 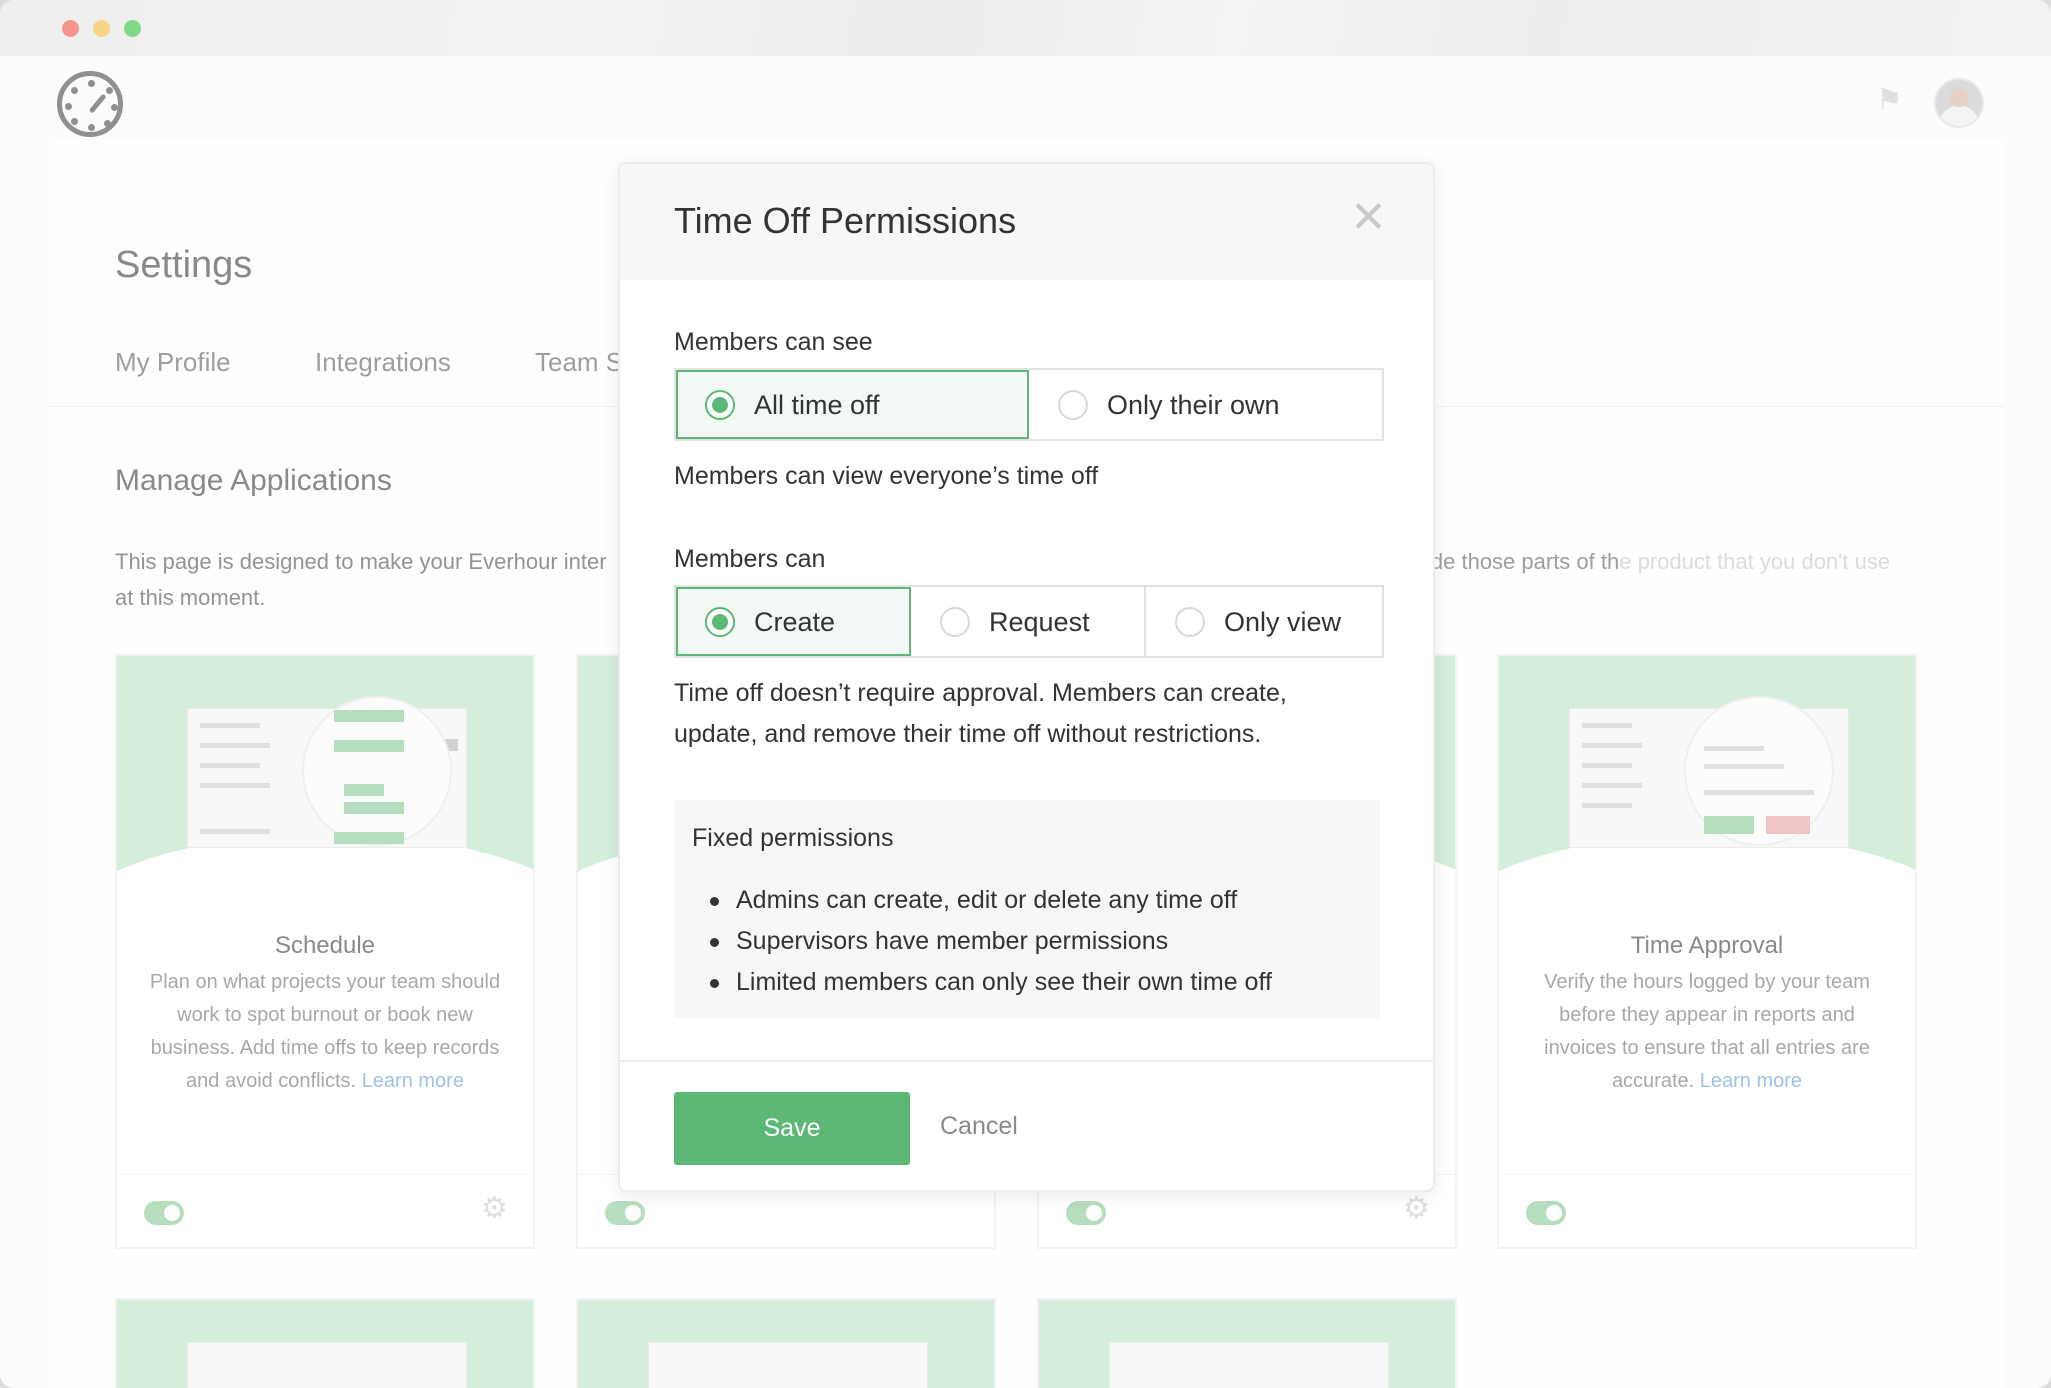 What do you see at coordinates (793, 621) in the screenshot?
I see `option-create: Create` at bounding box center [793, 621].